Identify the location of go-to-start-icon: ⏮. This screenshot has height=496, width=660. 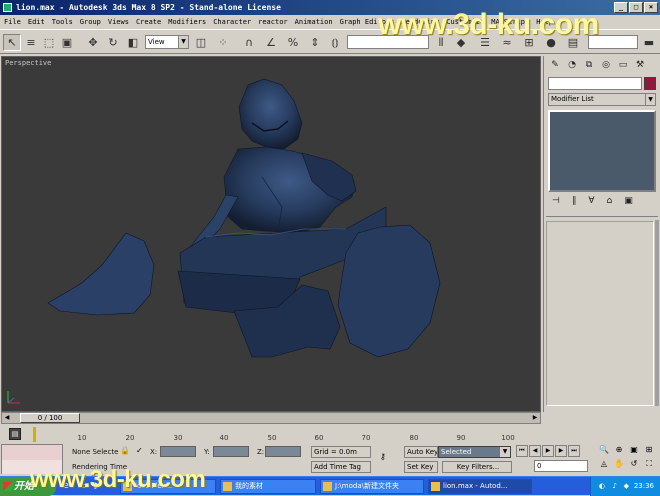
(522, 451).